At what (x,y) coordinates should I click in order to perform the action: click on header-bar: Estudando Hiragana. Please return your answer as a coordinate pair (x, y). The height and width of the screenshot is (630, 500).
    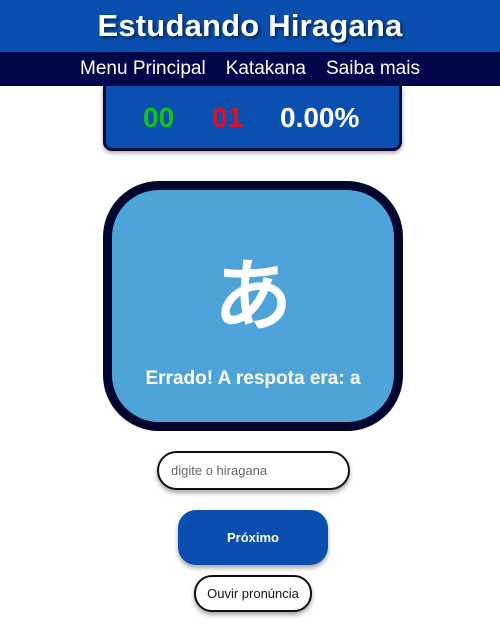
    Looking at the image, I should click on (250, 26).